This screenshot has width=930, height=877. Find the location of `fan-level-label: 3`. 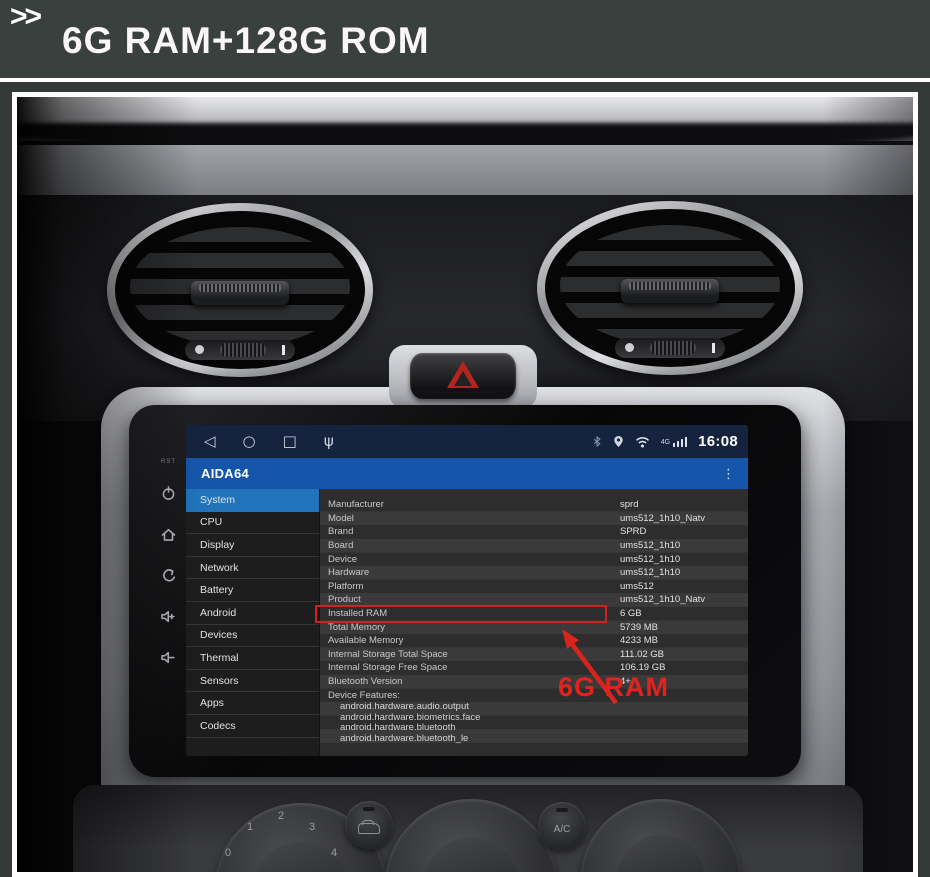

fan-level-label: 3 is located at coordinates (312, 827).